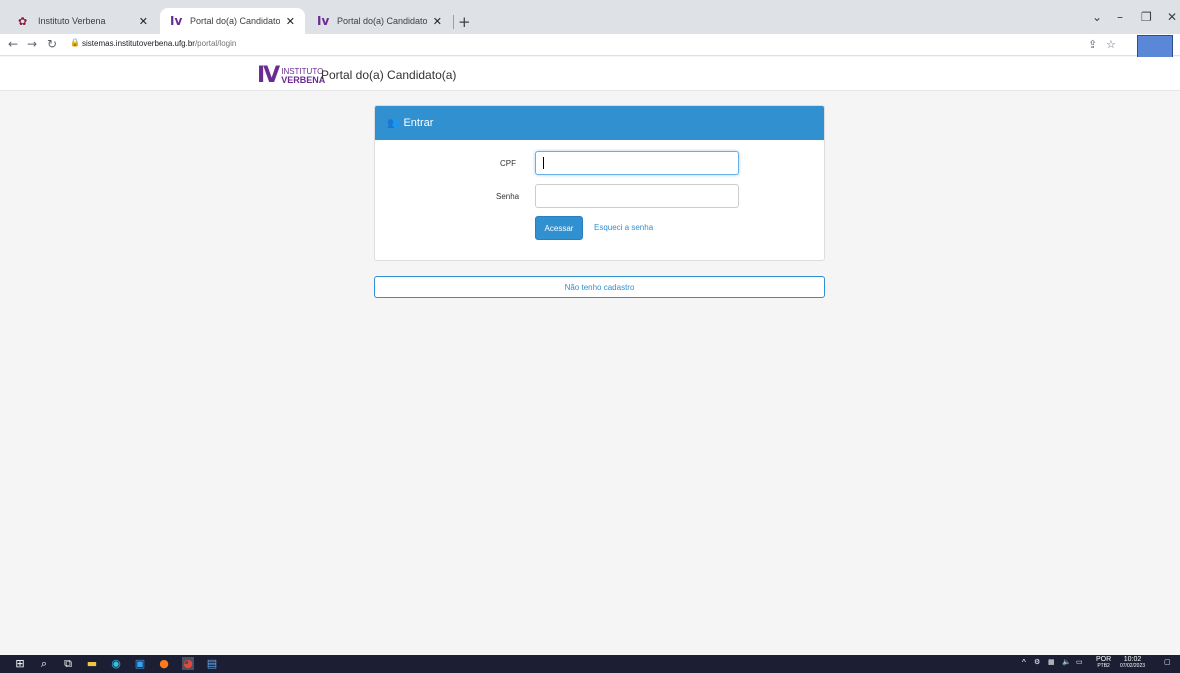 This screenshot has height=673, width=1180. What do you see at coordinates (1066, 662) in the screenshot?
I see `volume-icon: 🔈` at bounding box center [1066, 662].